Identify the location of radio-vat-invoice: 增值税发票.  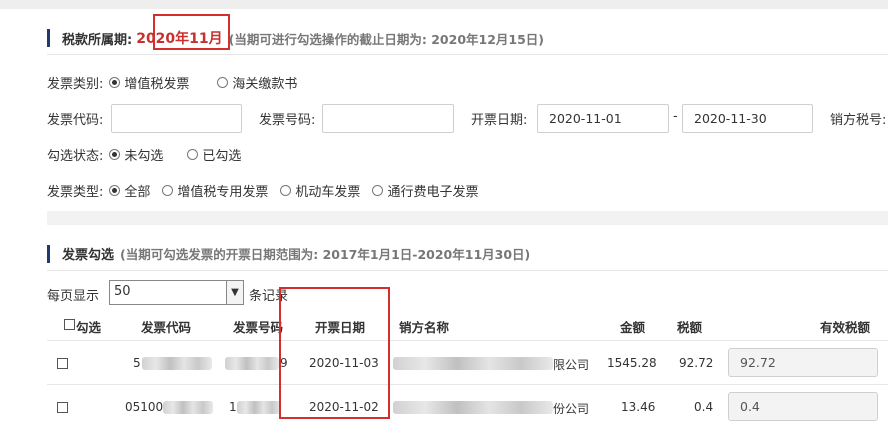
(149, 82).